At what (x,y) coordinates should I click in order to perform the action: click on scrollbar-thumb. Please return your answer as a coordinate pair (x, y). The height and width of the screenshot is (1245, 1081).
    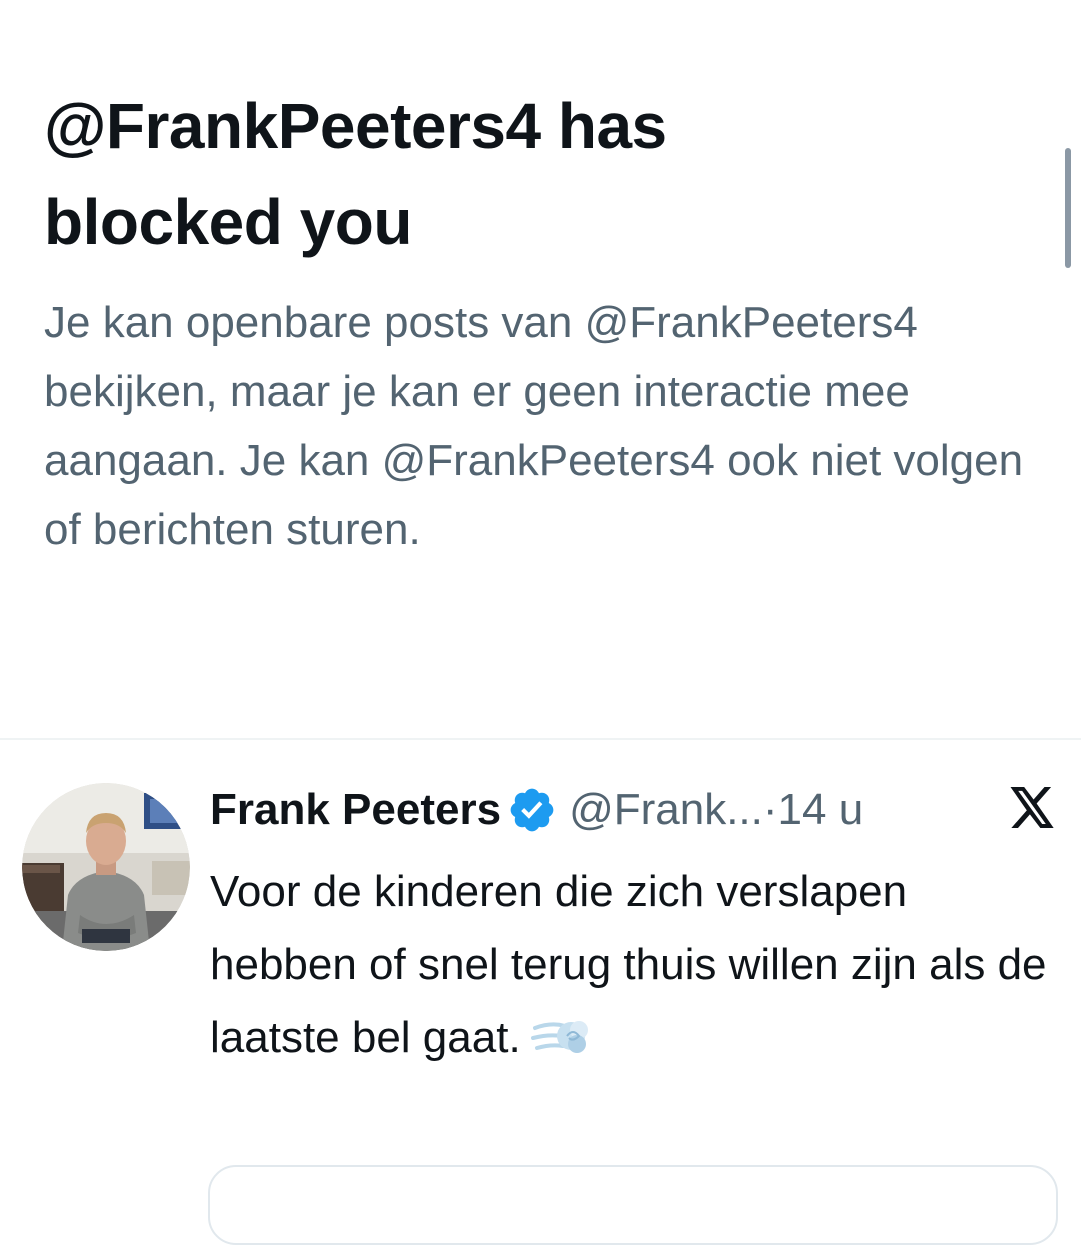
    Looking at the image, I should click on (1068, 208).